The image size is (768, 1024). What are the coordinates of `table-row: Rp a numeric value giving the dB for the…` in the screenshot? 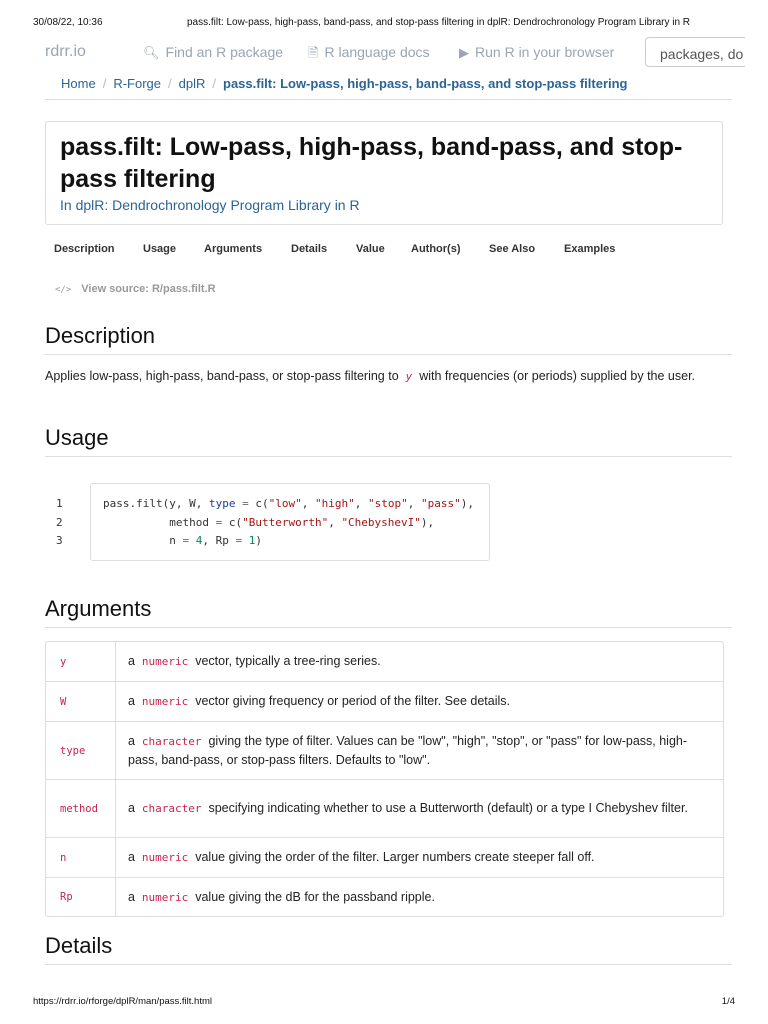 It's located at (384, 896).